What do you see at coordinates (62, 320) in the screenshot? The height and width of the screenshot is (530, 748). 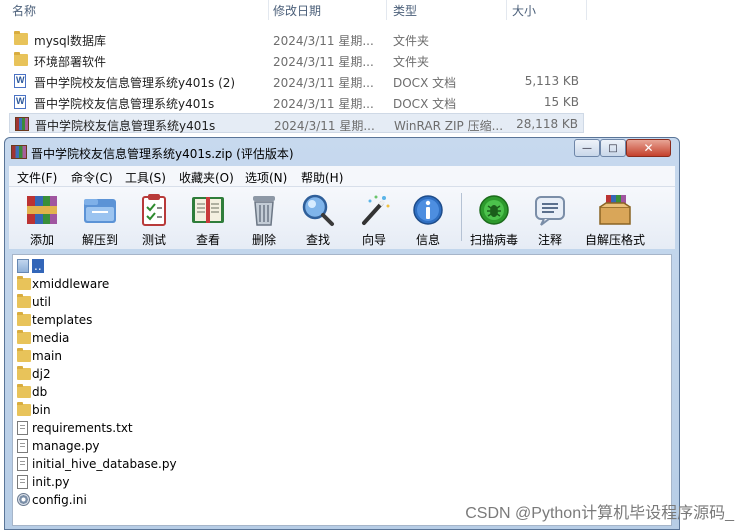 I see `list-item-name: templates` at bounding box center [62, 320].